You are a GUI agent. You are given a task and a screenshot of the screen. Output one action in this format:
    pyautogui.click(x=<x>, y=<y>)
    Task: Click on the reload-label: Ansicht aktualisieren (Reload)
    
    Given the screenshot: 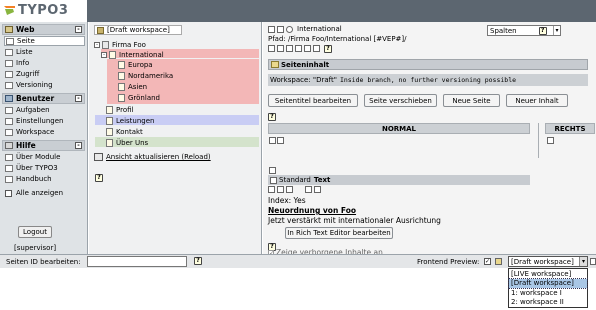 What is the action you would take?
    pyautogui.click(x=158, y=157)
    